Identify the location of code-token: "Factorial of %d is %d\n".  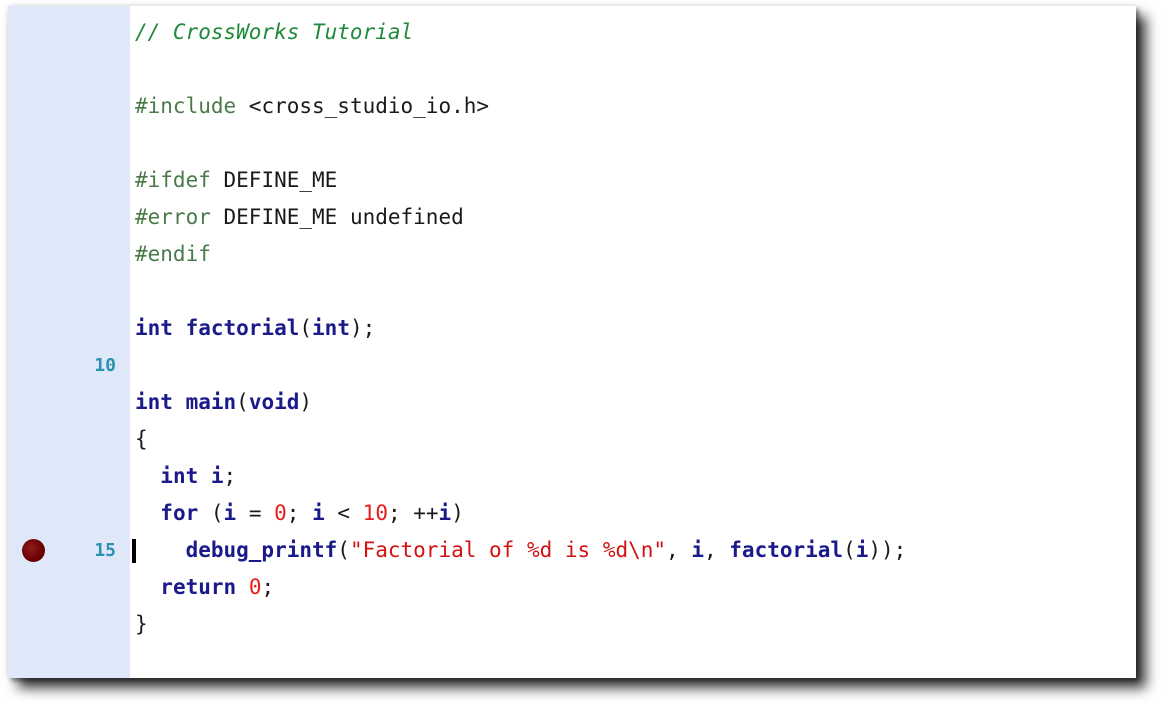
(508, 550).